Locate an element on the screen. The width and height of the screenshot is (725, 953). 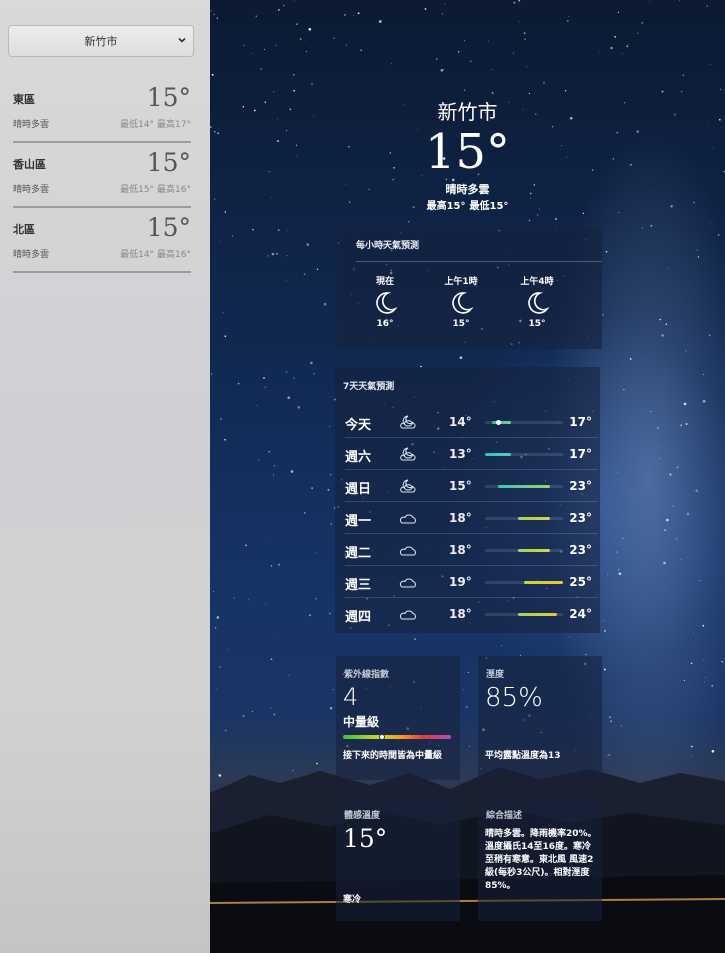
hourly-item: 上午1時 15° is located at coordinates (461, 301).